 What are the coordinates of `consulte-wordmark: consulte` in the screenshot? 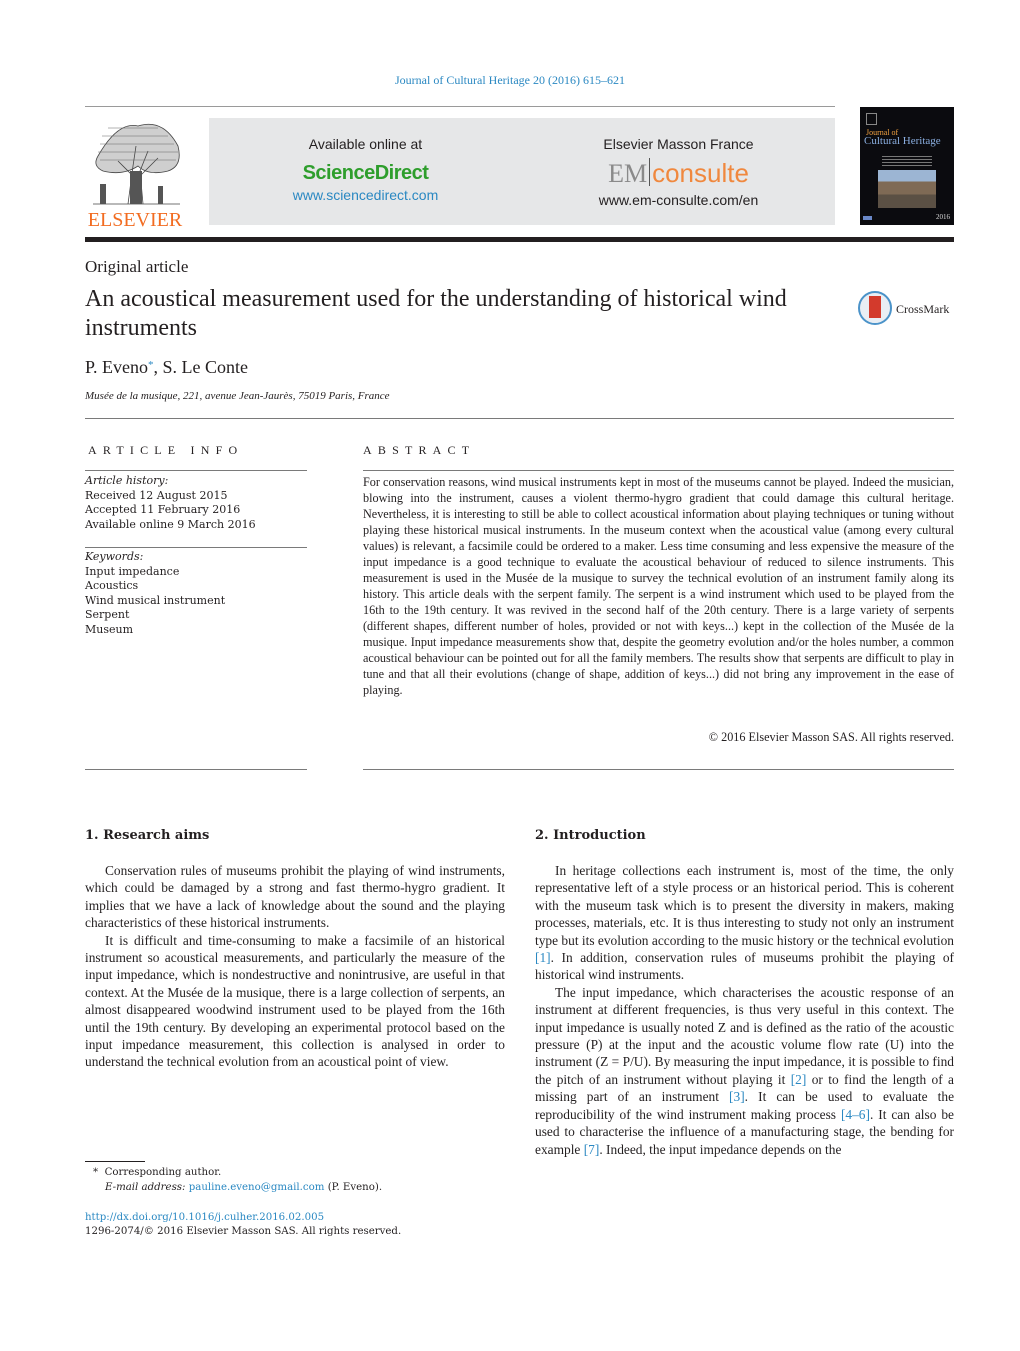 It's located at (700, 173).